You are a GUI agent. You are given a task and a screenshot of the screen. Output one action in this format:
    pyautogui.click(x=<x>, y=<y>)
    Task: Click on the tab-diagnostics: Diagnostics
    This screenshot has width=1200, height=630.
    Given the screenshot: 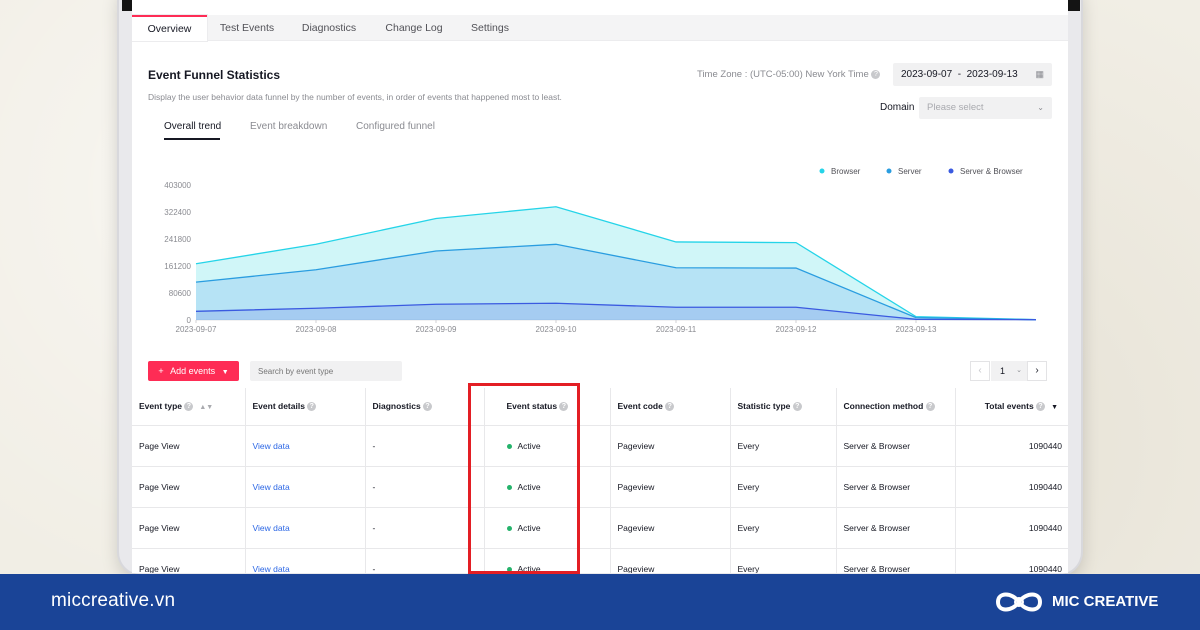 What is the action you would take?
    pyautogui.click(x=329, y=28)
    